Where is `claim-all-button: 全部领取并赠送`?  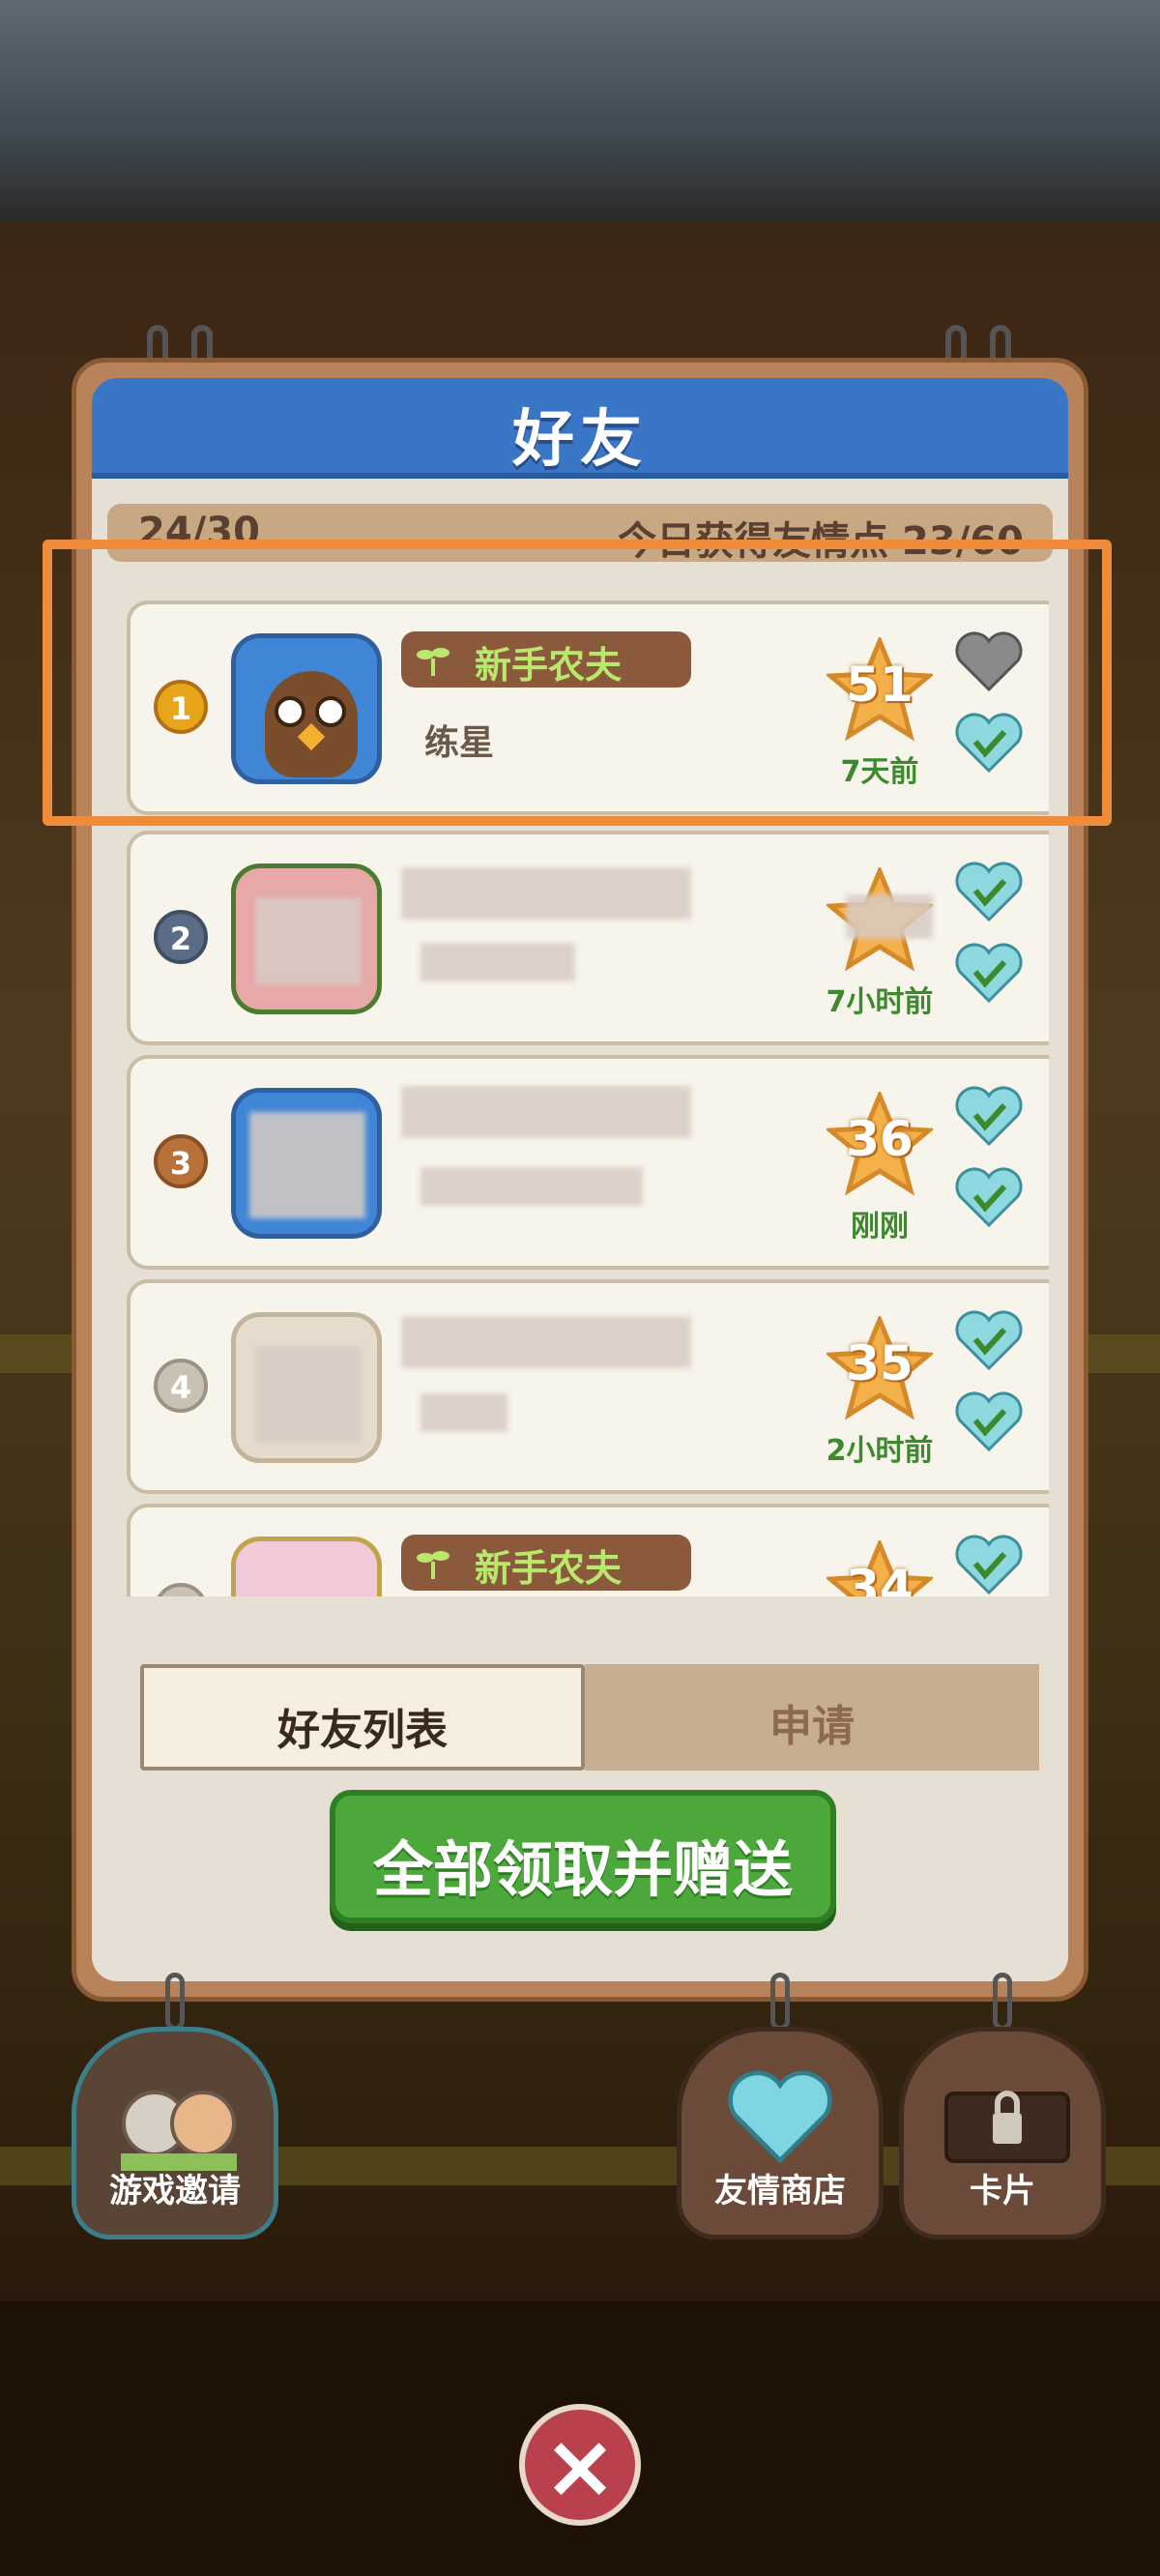 claim-all-button: 全部领取并赠送 is located at coordinates (583, 1856).